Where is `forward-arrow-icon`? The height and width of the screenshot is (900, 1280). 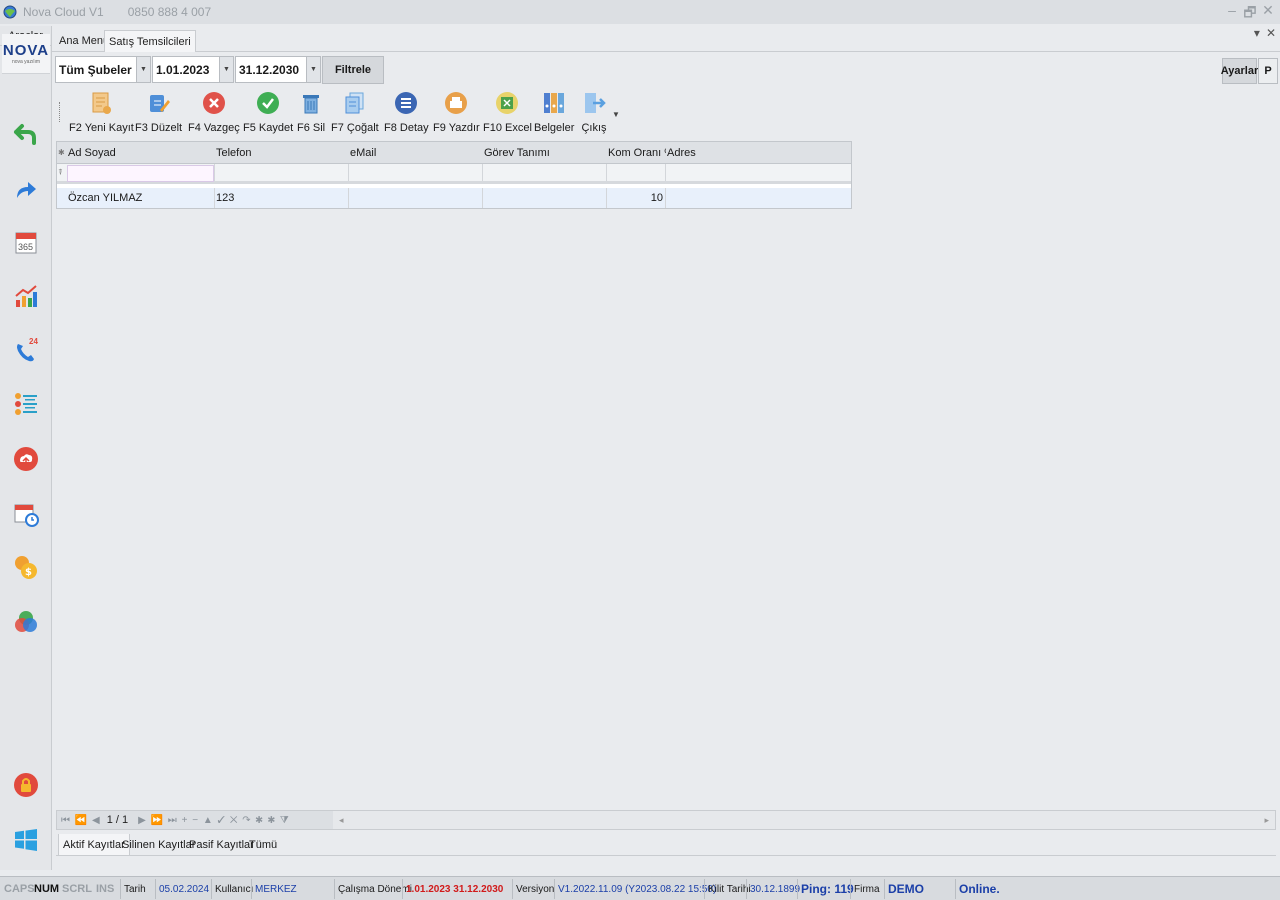 forward-arrow-icon is located at coordinates (26, 189).